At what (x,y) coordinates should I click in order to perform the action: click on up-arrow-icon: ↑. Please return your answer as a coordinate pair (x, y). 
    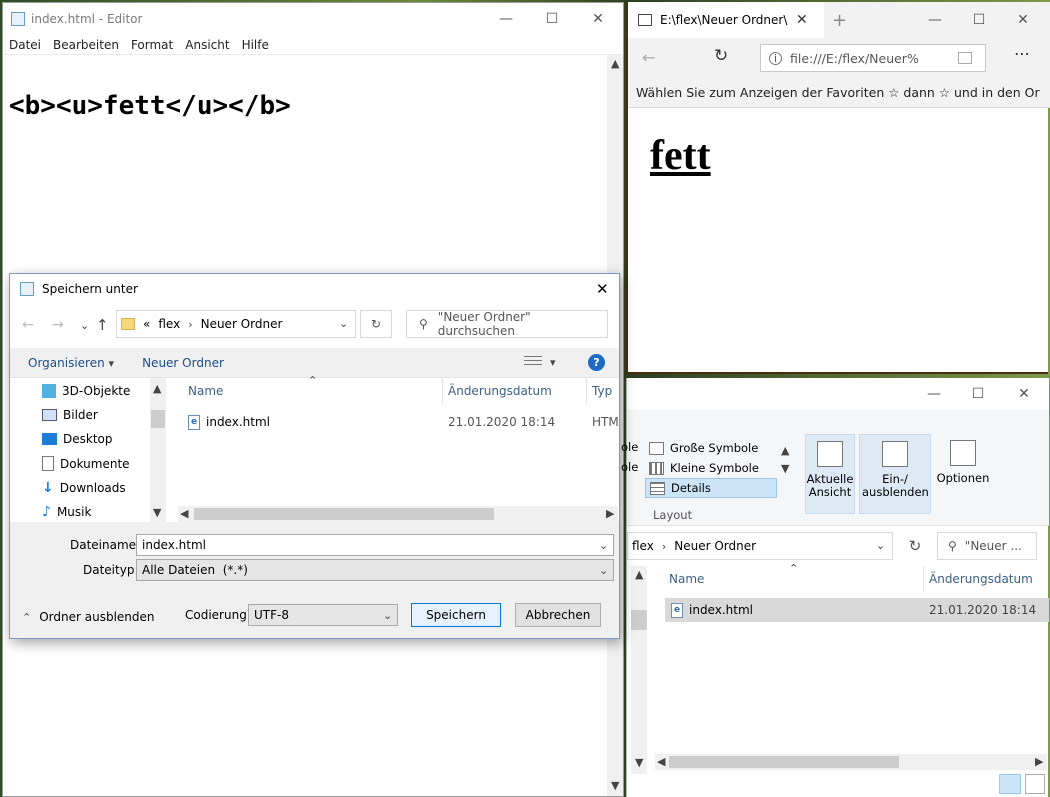
    Looking at the image, I should click on (102, 325).